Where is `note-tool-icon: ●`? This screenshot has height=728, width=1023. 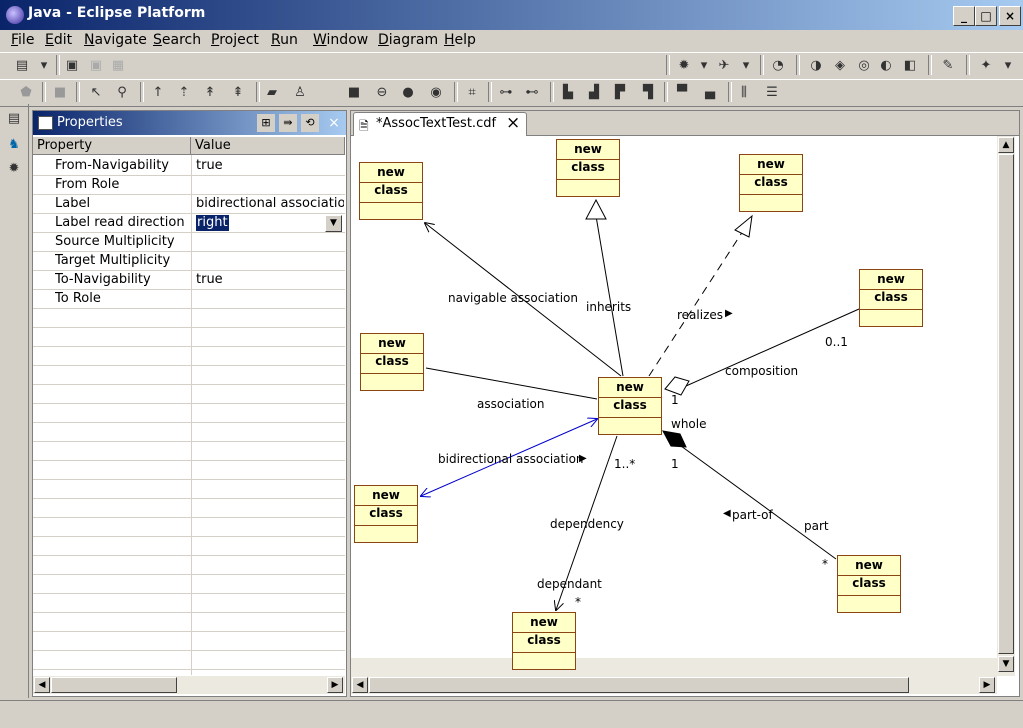
note-tool-icon: ● is located at coordinates (408, 92).